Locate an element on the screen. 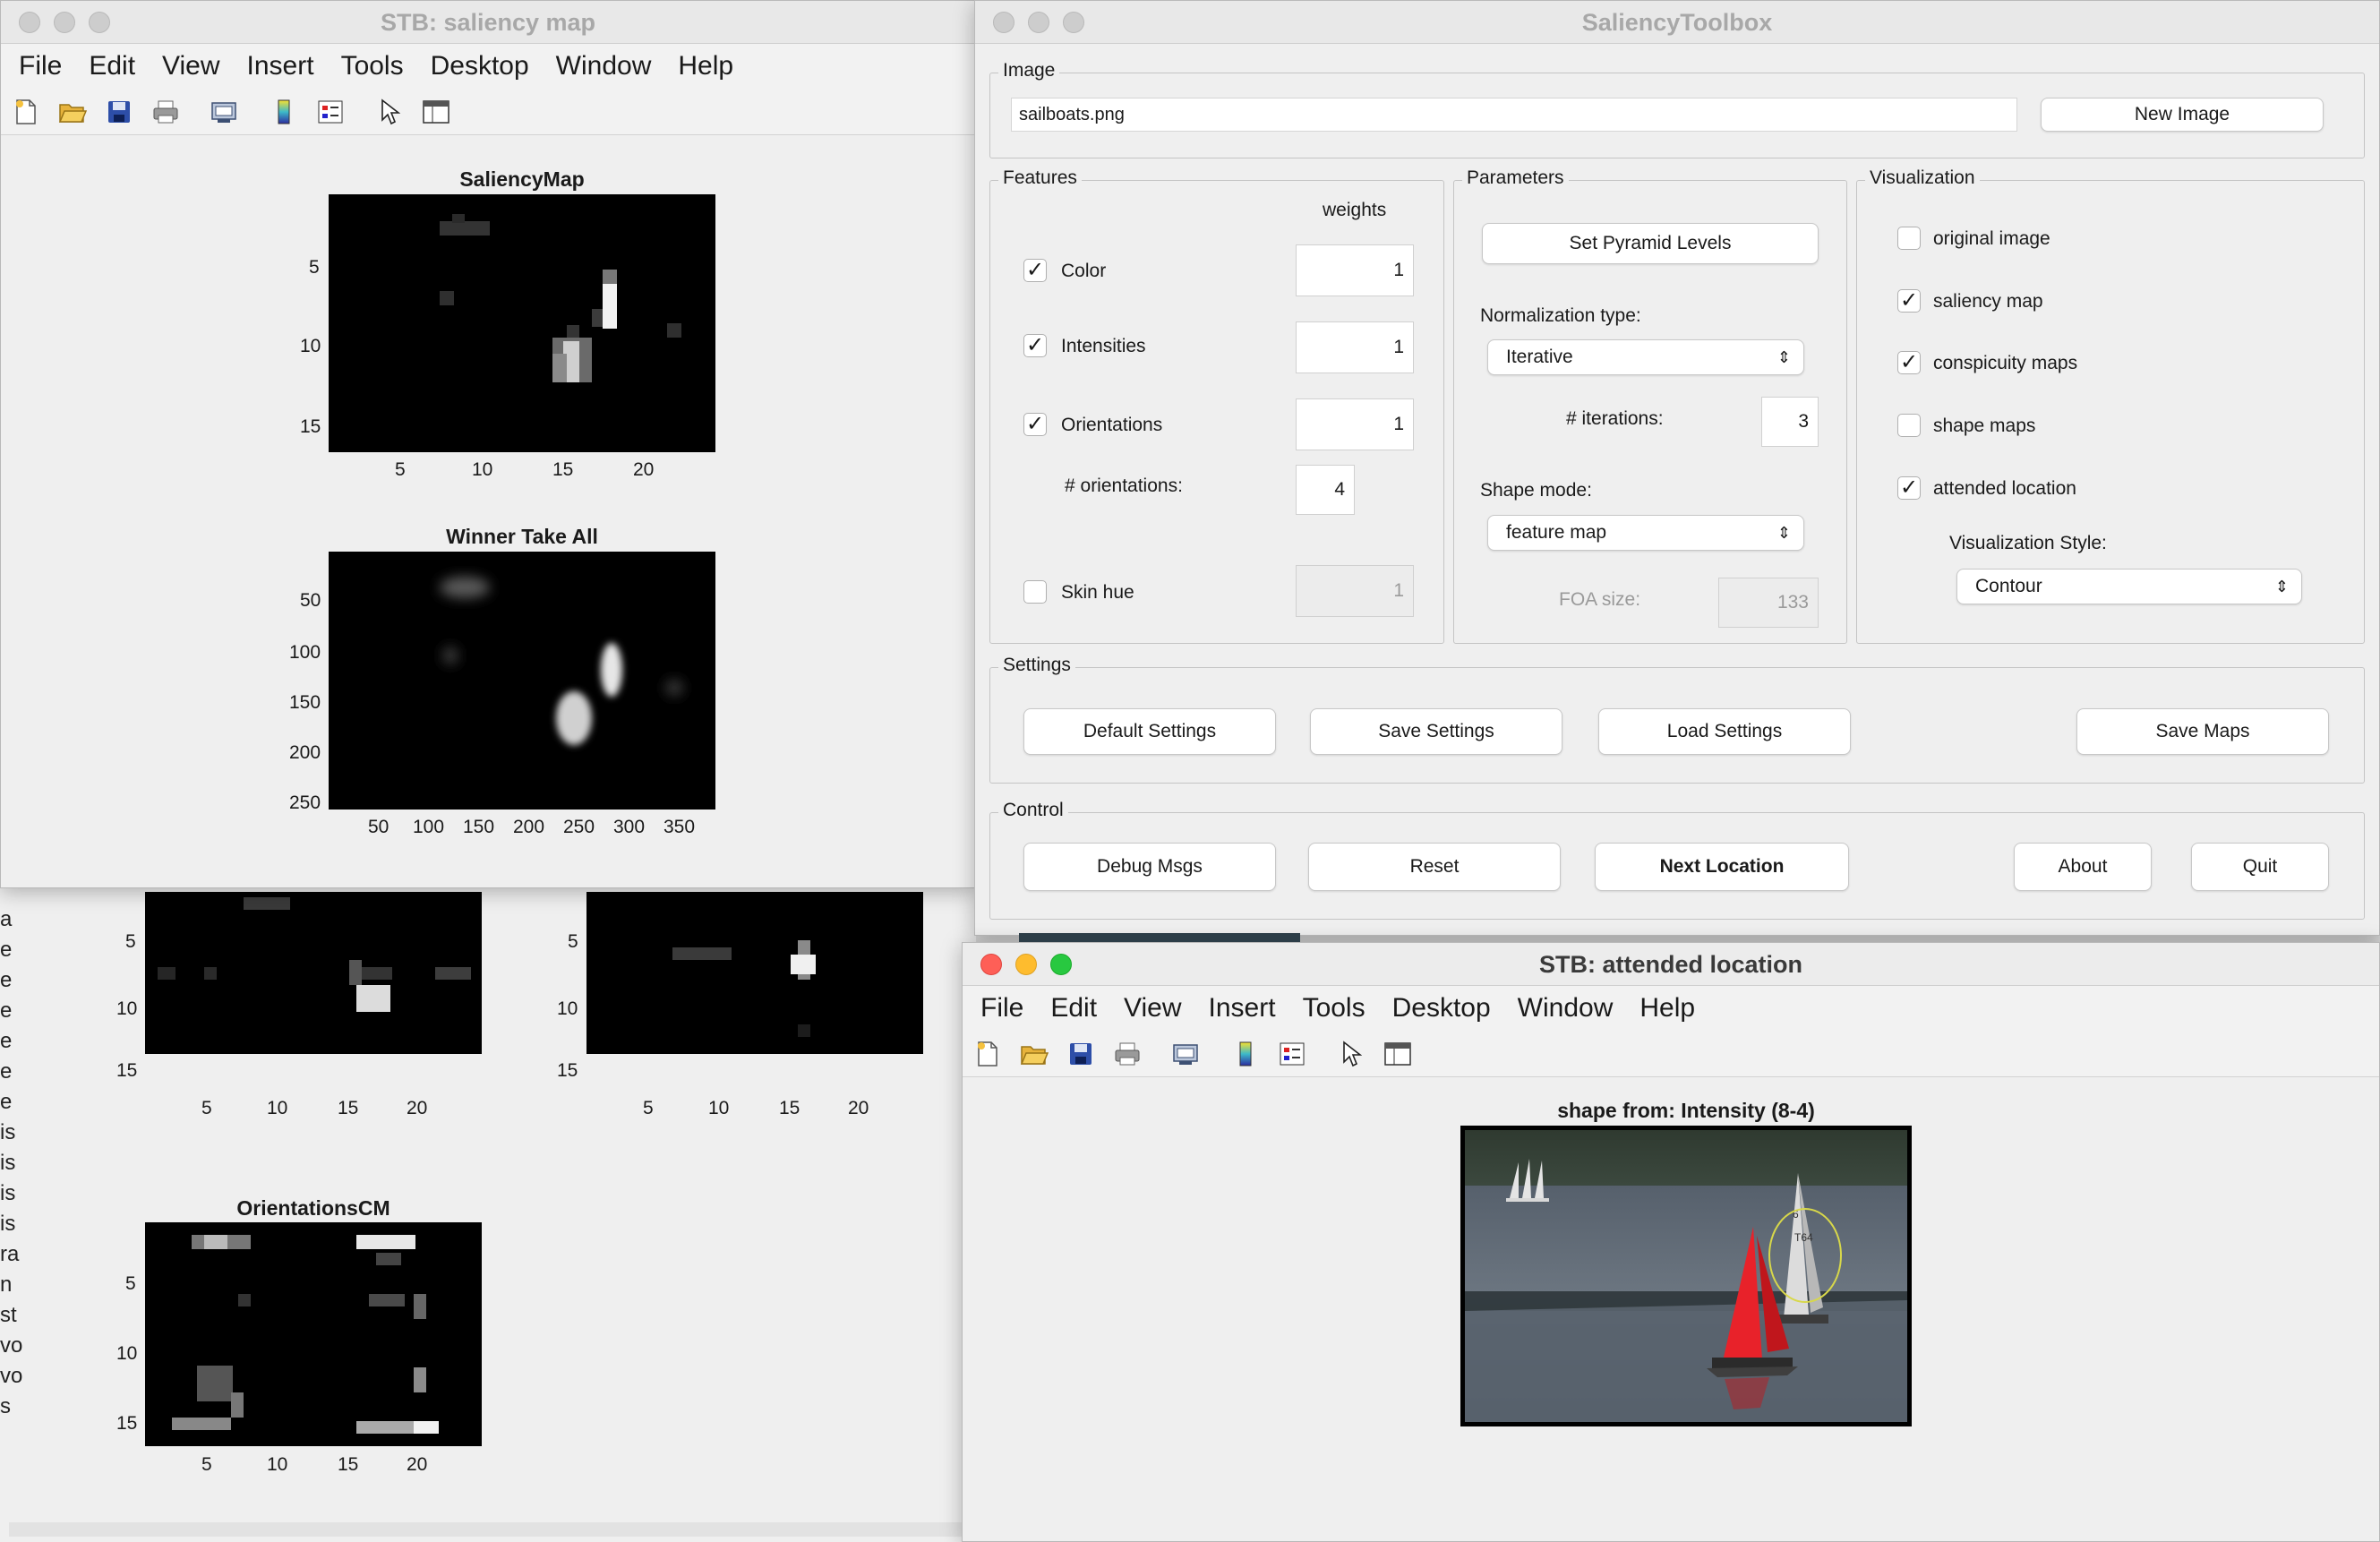 The height and width of the screenshot is (1542, 2380). save-settings-button: Save Settings is located at coordinates (1436, 731).